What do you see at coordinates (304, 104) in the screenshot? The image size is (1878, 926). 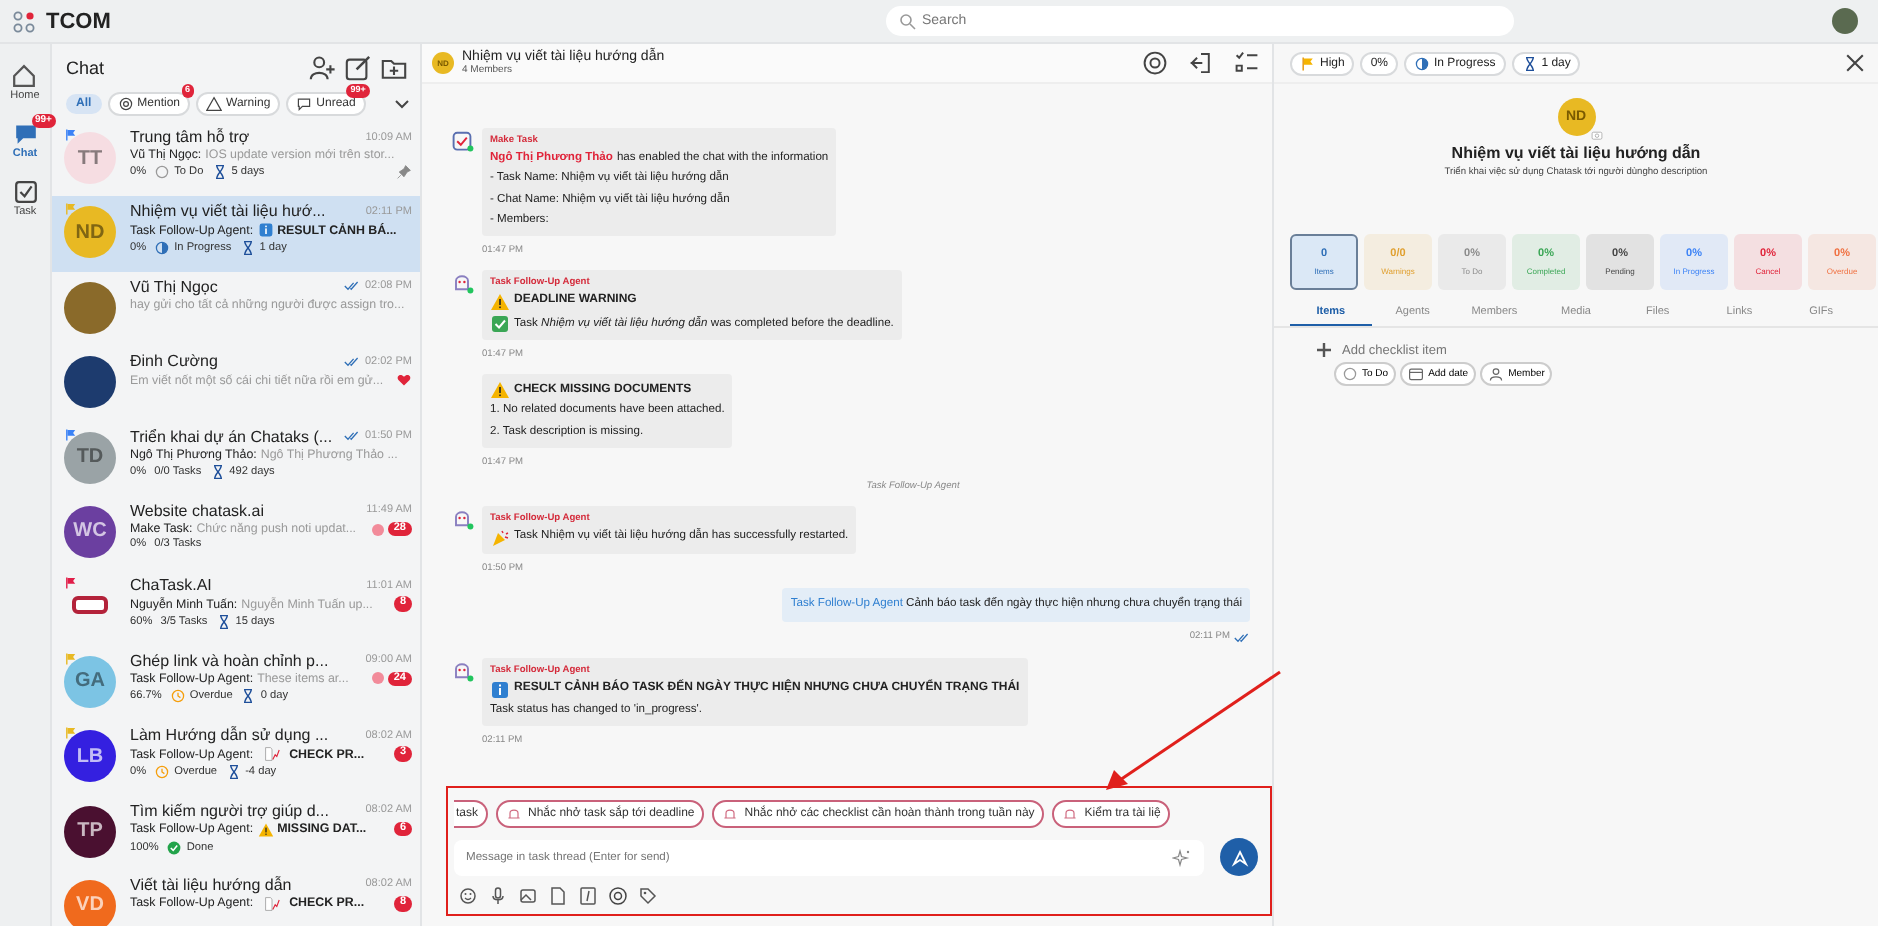 I see `chat-bubble-icon` at bounding box center [304, 104].